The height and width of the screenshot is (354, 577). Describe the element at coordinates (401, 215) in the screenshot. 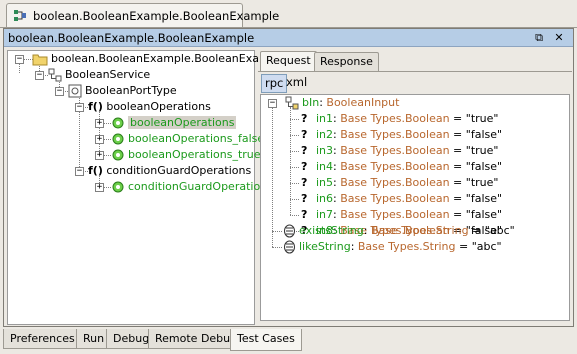

I see `boolean-parameter-row: ? in7: Base Types.Boolean = "false"` at that location.